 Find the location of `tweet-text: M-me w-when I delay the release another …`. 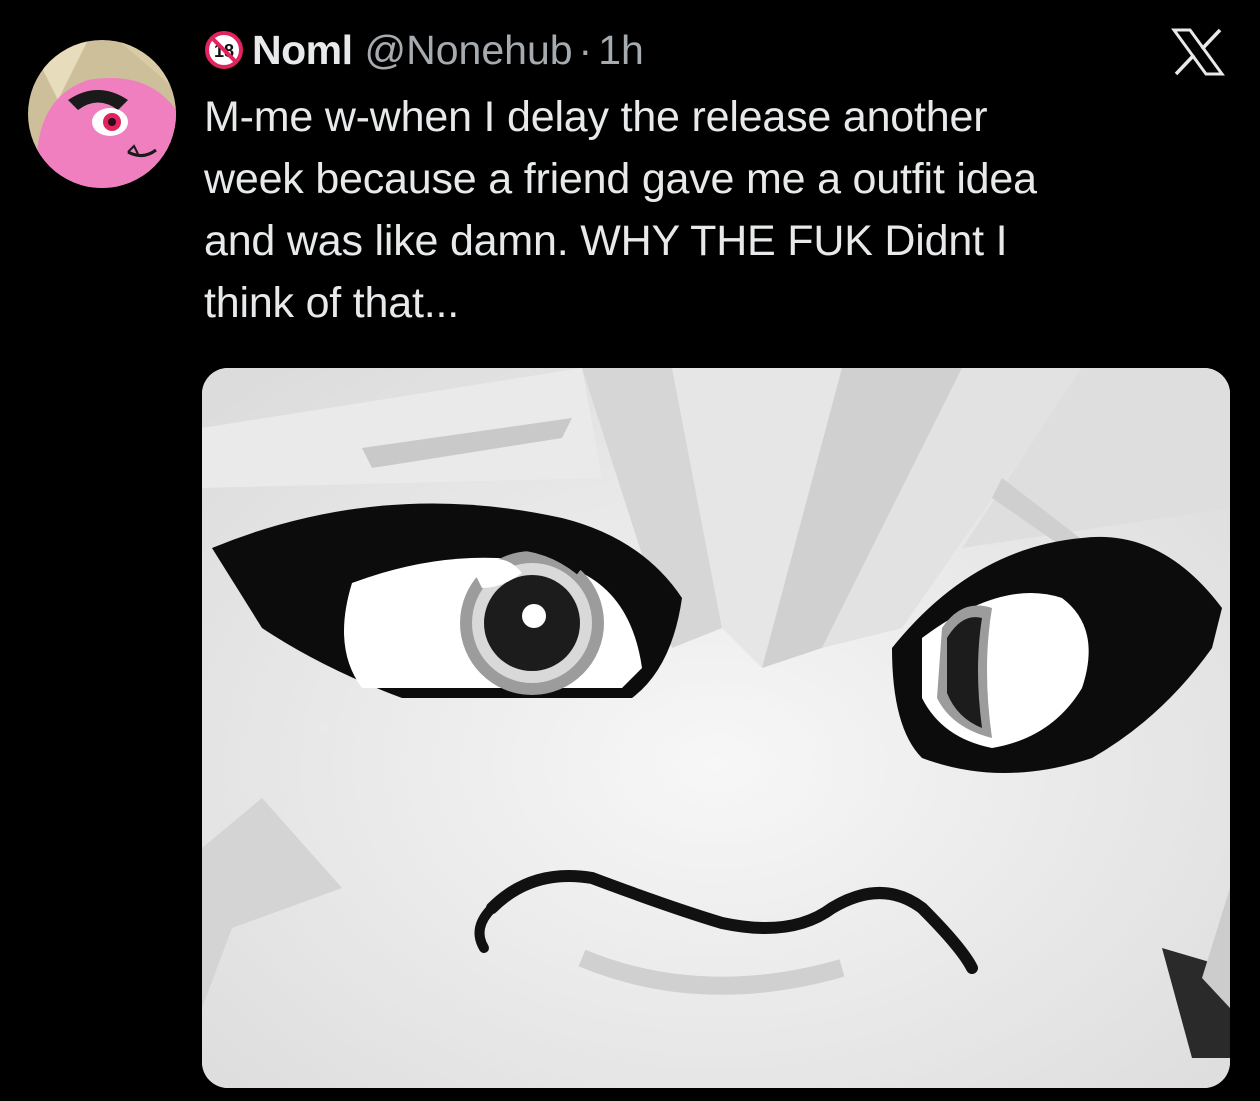

tweet-text: M-me w-when I delay the release another … is located at coordinates (620, 210).